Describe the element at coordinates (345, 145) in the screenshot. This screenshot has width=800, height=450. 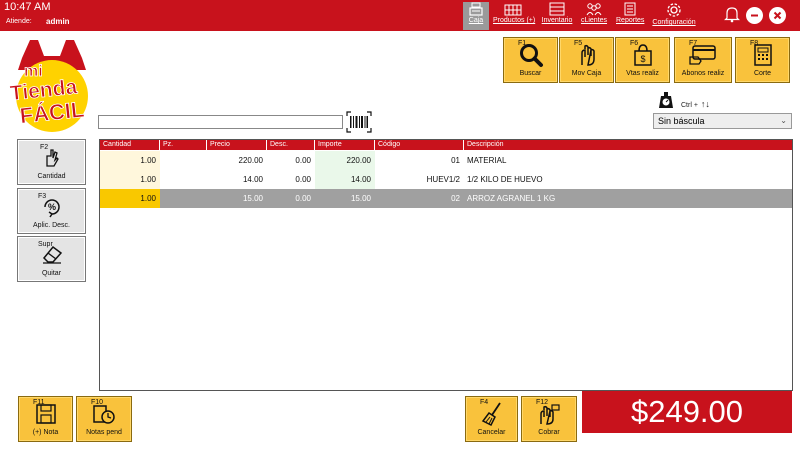
I see `col-importe: Importe` at that location.